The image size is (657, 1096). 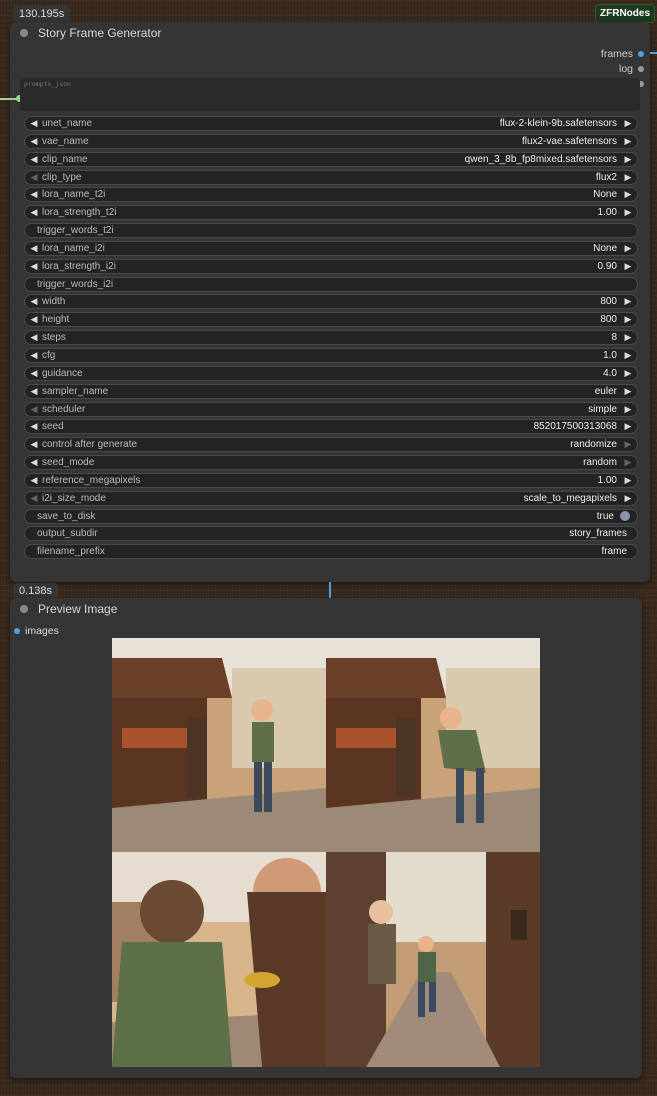 What do you see at coordinates (331, 338) in the screenshot?
I see `widget-steps: ◀ steps 8 ▶` at bounding box center [331, 338].